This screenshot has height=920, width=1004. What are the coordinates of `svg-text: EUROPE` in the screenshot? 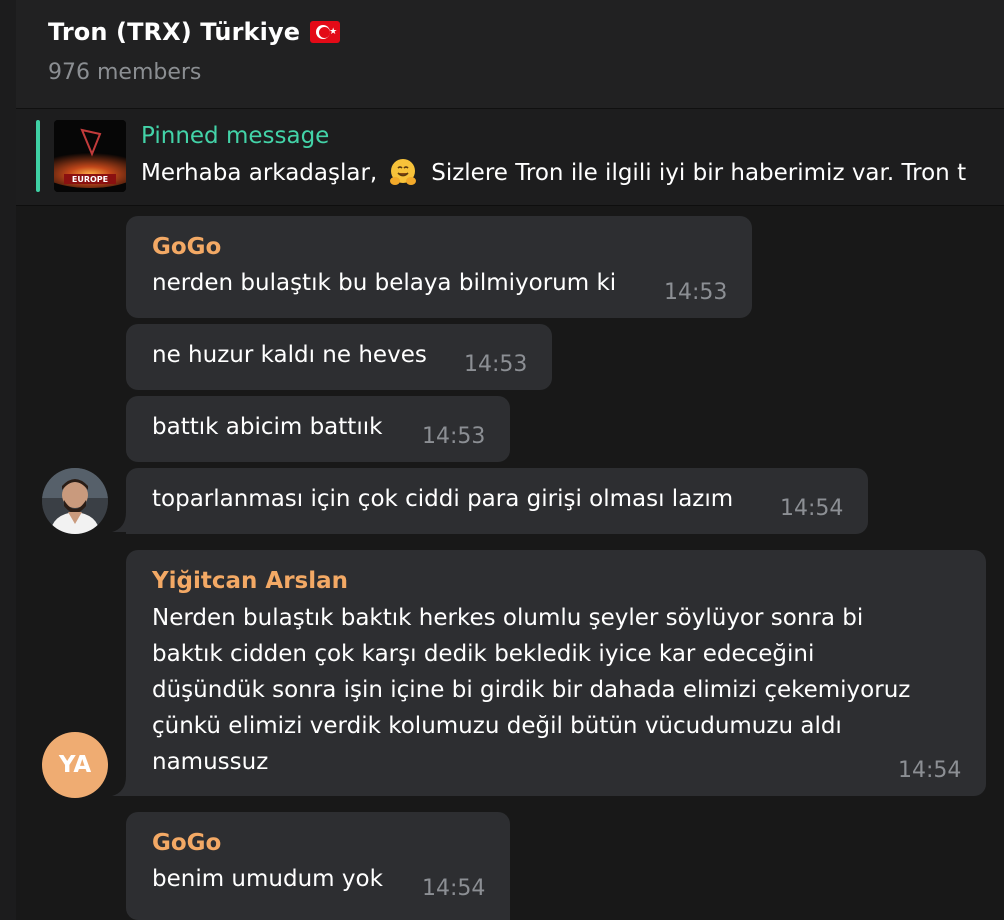 It's located at (90, 179).